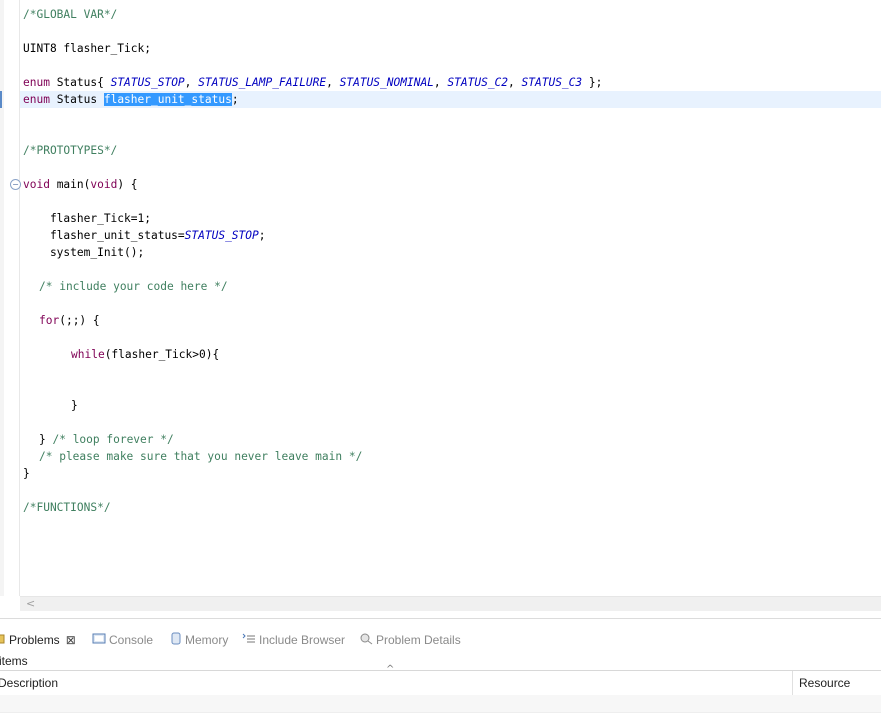 This screenshot has width=881, height=722. Describe the element at coordinates (824, 683) in the screenshot. I see `column-resource: Resource` at that location.